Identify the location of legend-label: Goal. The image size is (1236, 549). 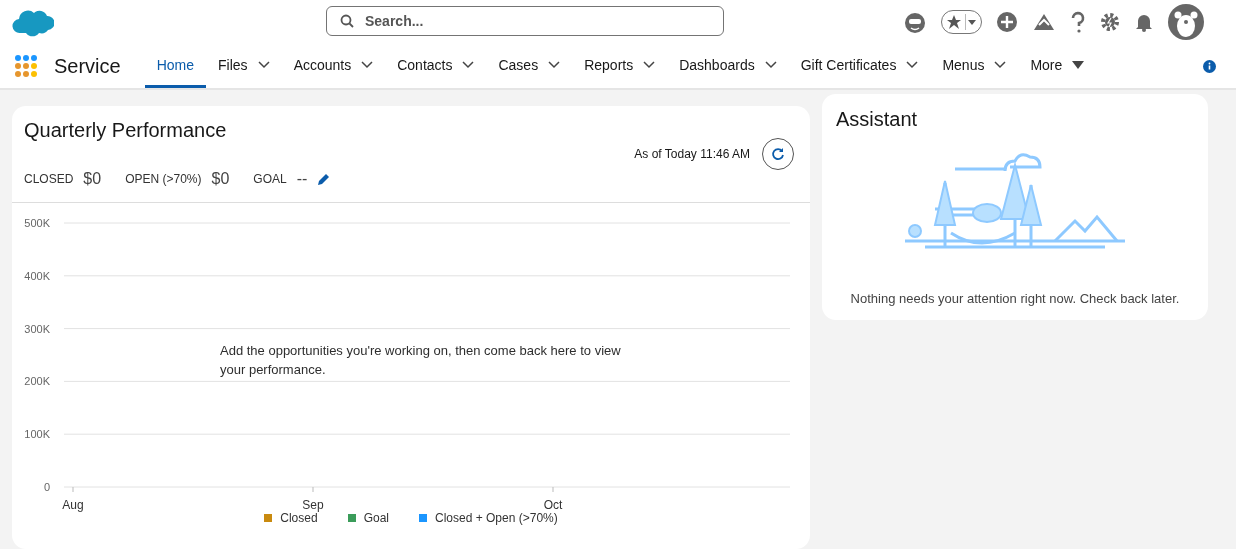
(376, 518).